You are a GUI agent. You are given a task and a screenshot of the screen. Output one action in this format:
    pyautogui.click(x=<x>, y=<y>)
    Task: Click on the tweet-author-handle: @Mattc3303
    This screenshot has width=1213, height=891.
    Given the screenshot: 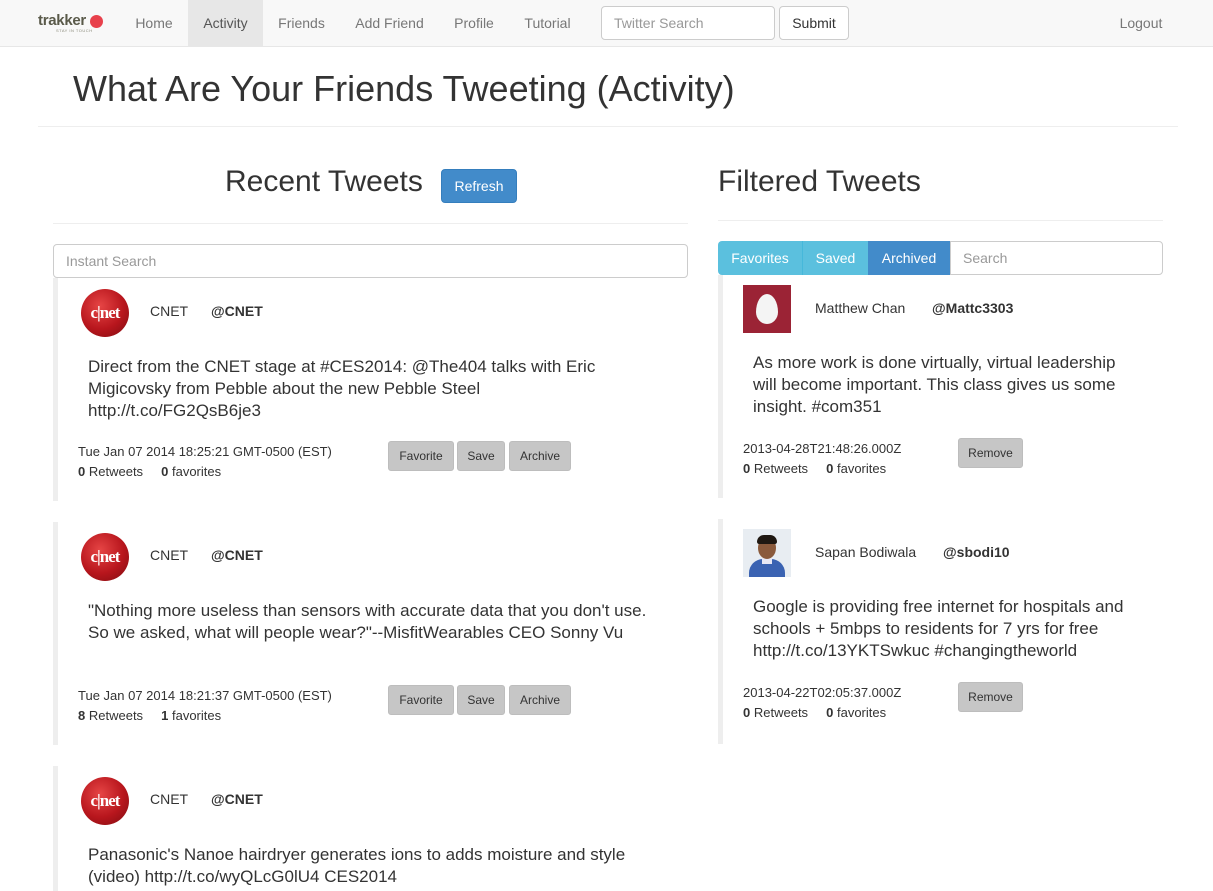 What is the action you would take?
    pyautogui.click(x=973, y=308)
    